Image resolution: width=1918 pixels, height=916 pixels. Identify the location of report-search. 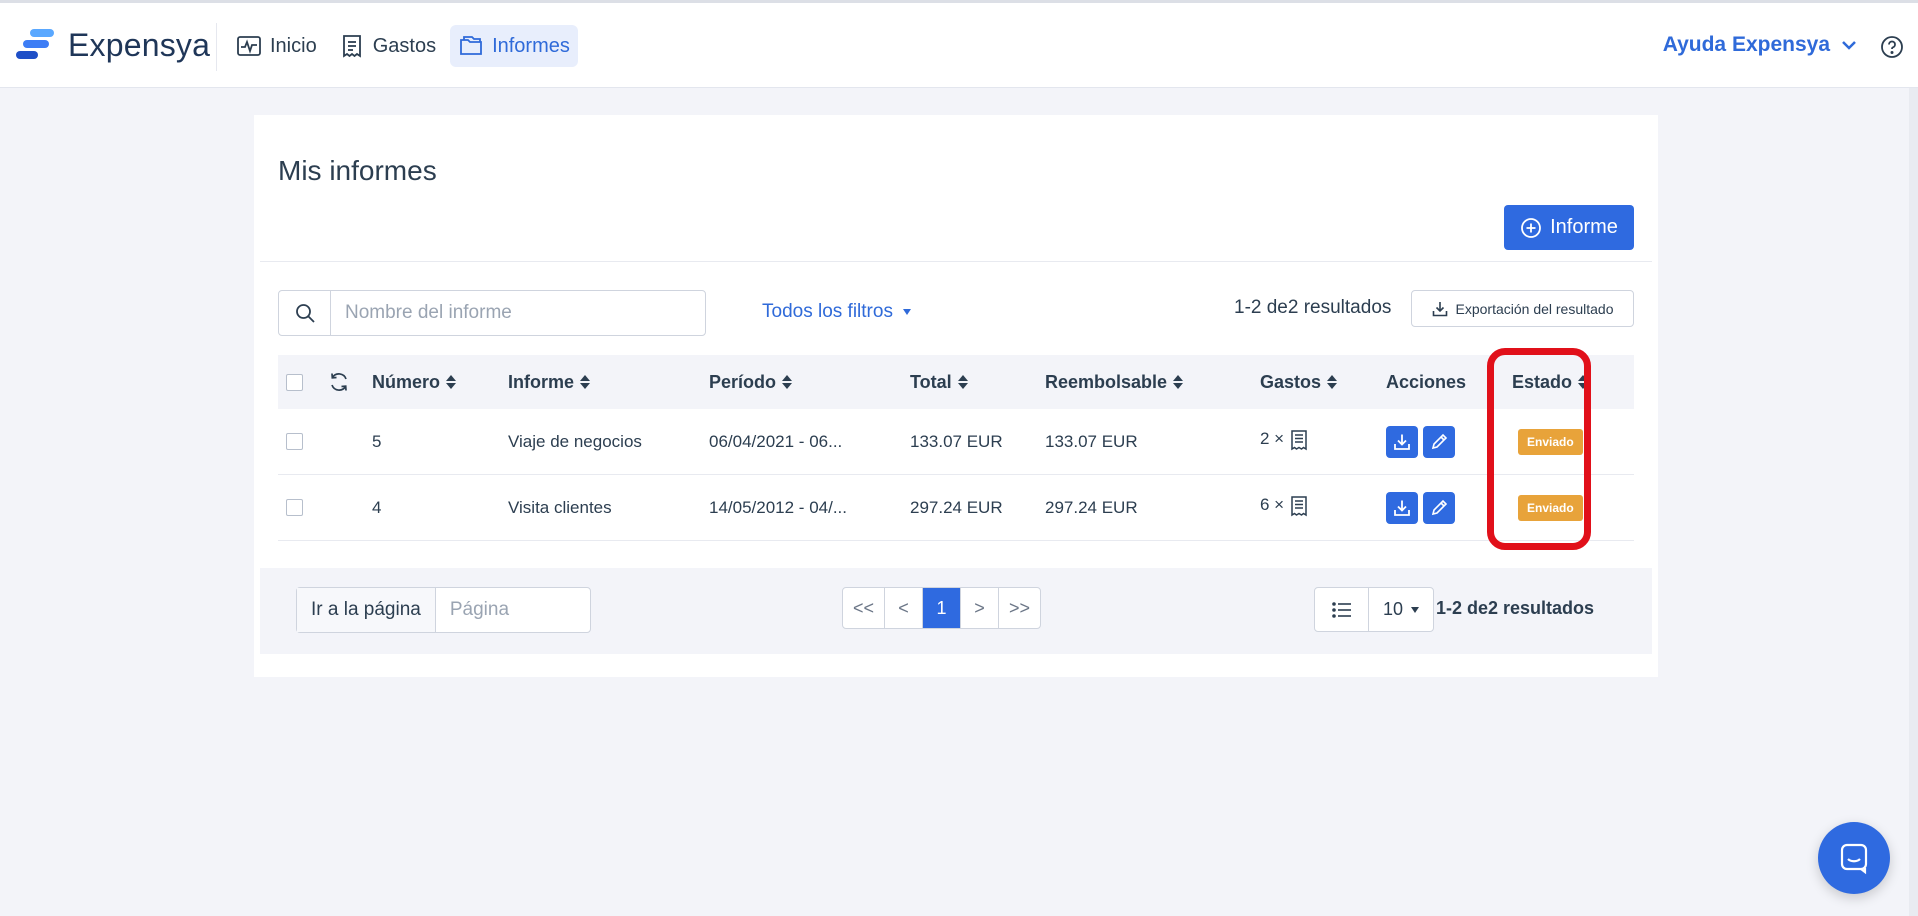
(492, 313).